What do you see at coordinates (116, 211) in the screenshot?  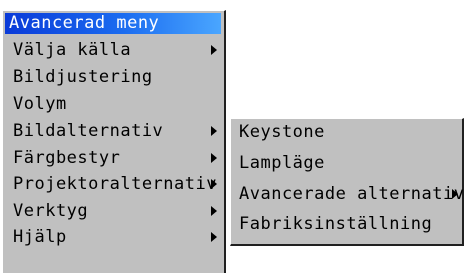 I see `menu-item-tools: Verktyg` at bounding box center [116, 211].